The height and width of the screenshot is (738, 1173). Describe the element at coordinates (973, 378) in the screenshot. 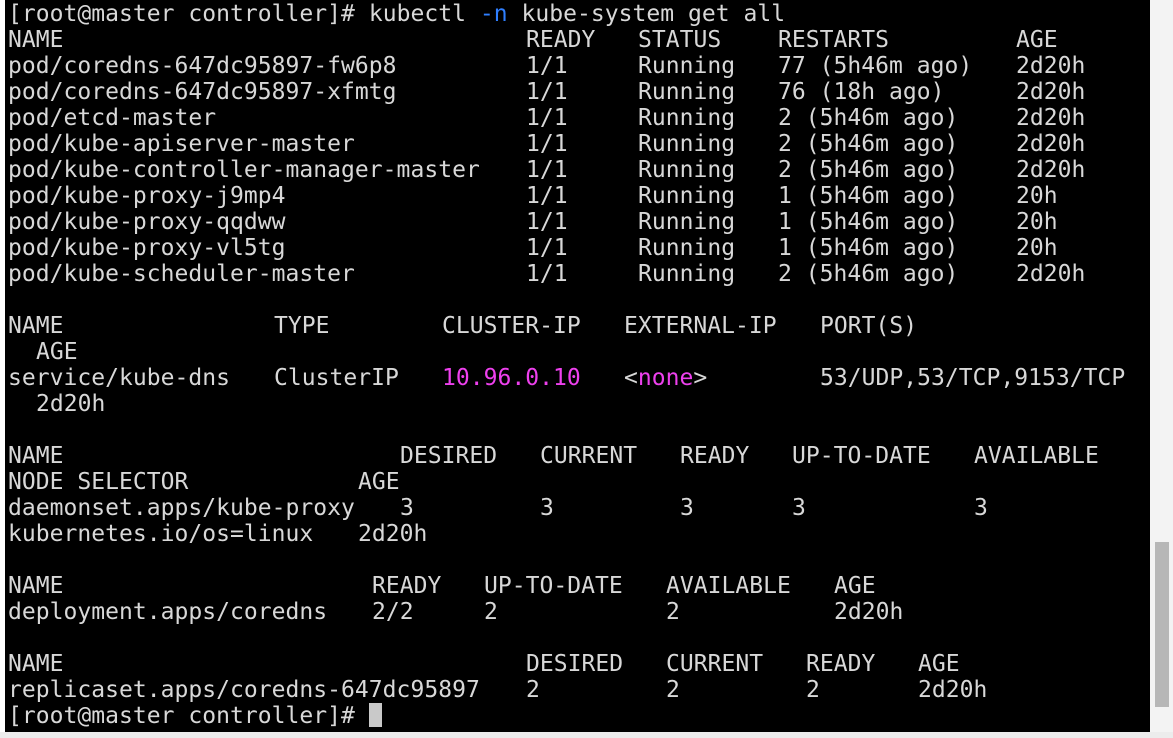

I see `service-ports: 53/UDP,53/TCP,9153/TCP` at that location.